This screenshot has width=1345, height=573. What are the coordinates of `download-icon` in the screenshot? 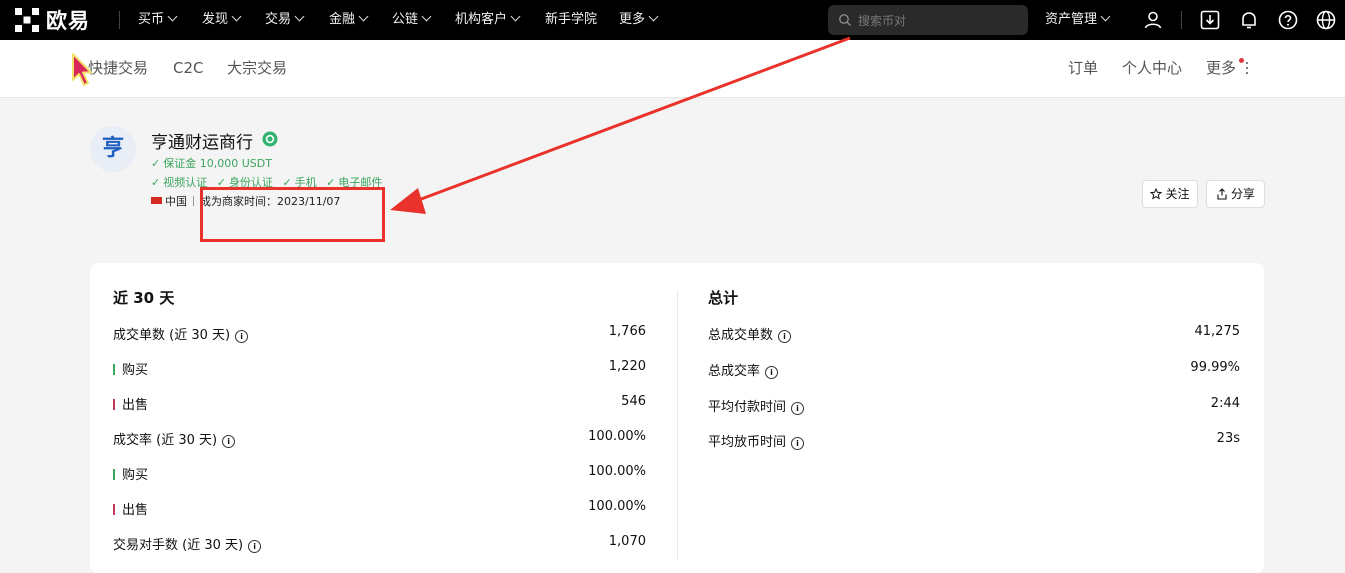 It's located at (1210, 20).